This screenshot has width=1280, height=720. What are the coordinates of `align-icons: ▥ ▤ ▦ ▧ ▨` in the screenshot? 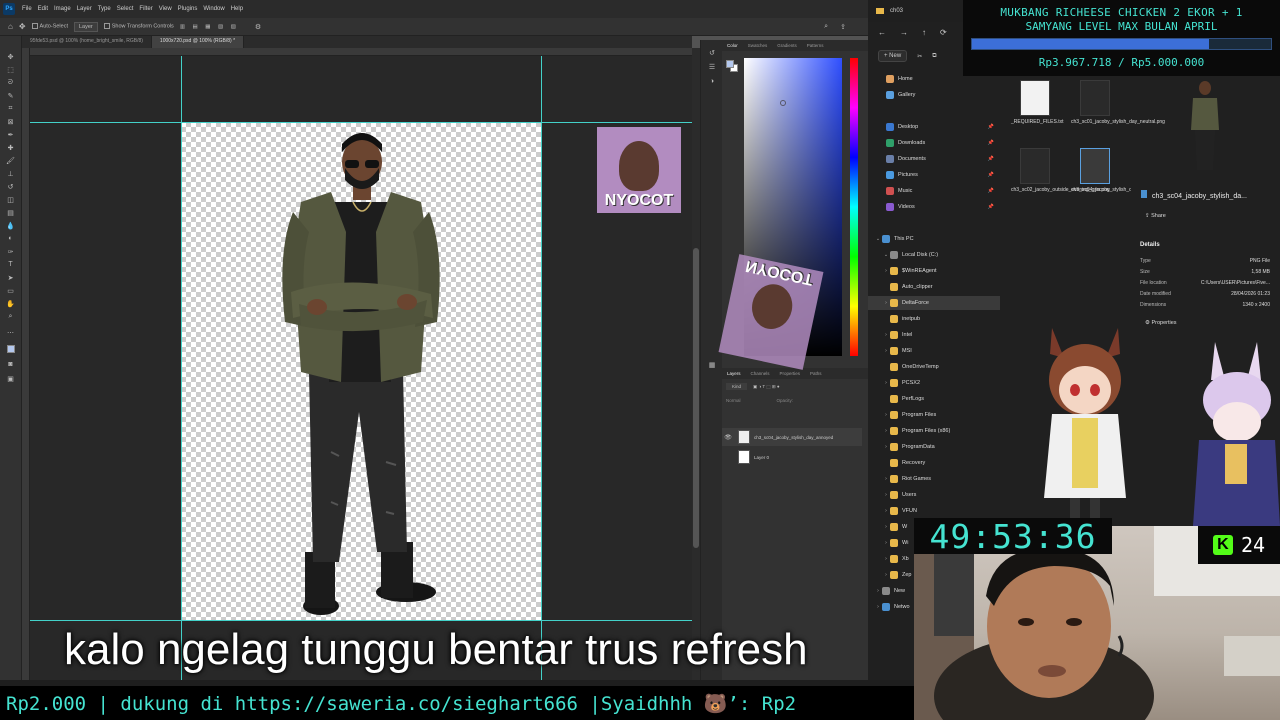 It's located at (209, 27).